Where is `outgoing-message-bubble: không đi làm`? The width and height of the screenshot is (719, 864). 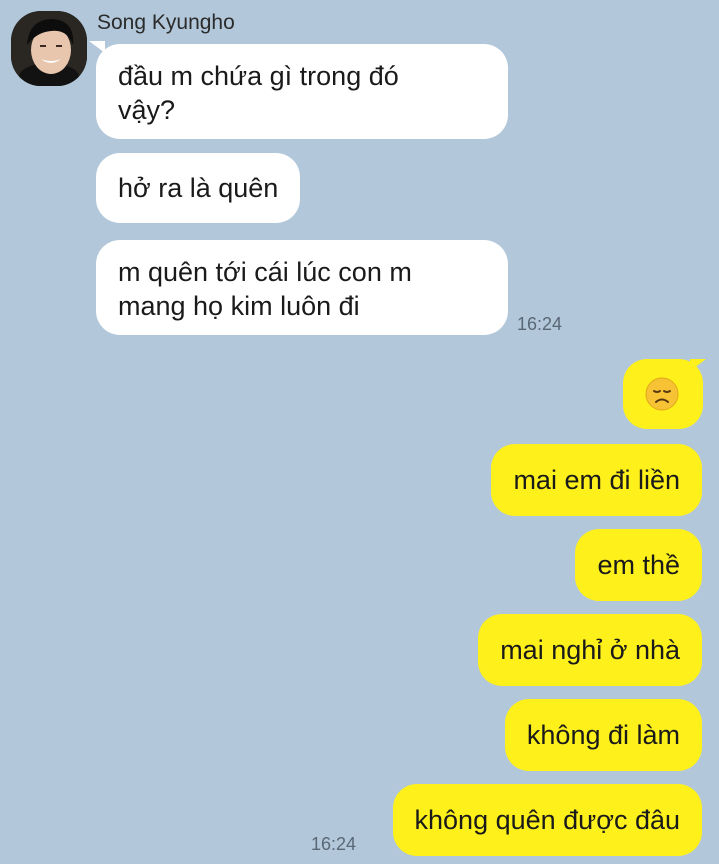 outgoing-message-bubble: không đi làm is located at coordinates (603, 735).